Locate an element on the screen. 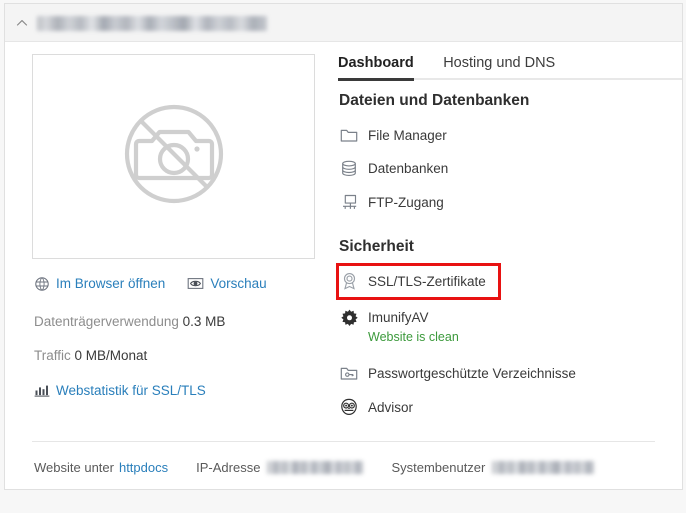  traffic-value: 0 MB/Monat is located at coordinates (111, 355).